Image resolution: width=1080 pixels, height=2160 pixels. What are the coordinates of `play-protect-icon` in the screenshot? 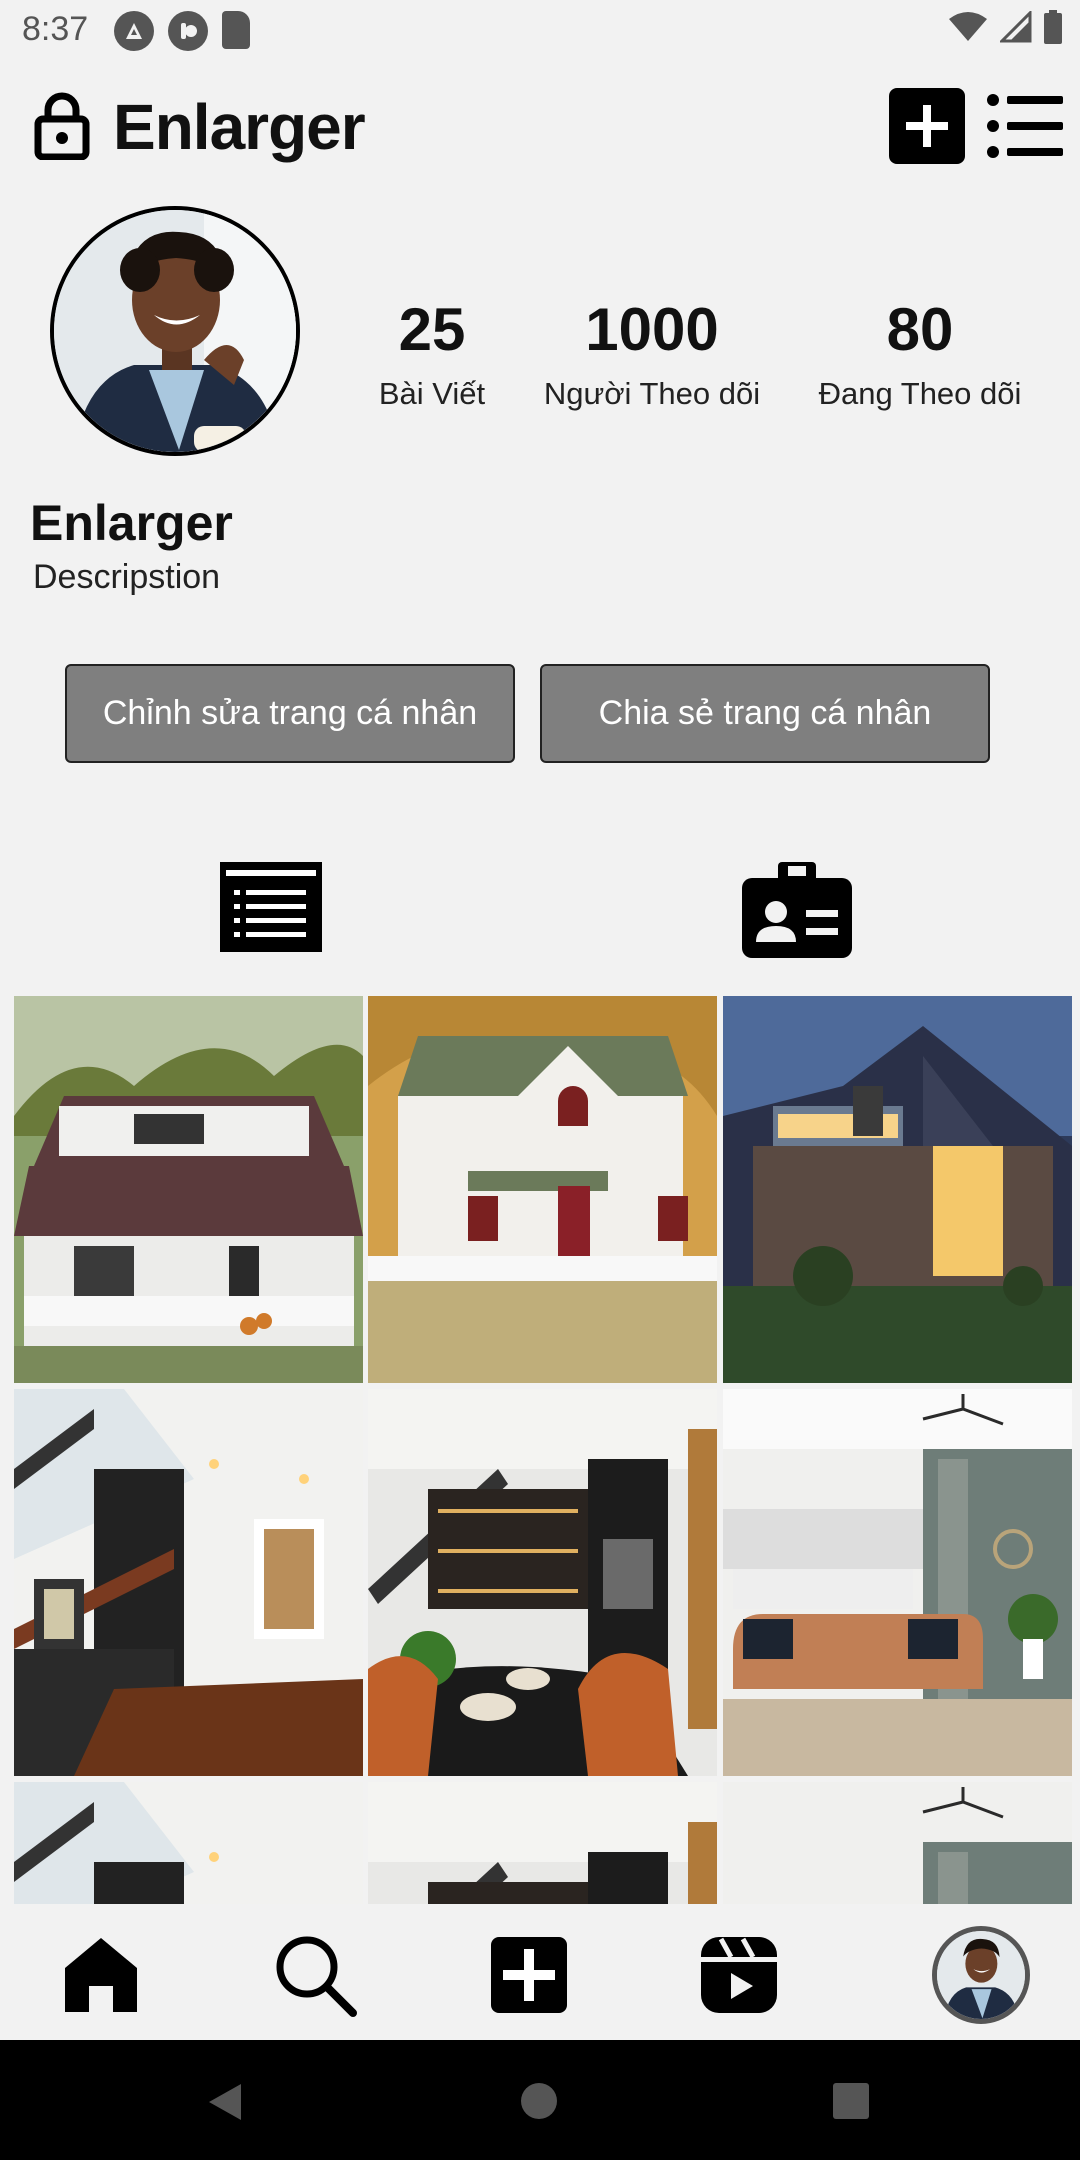 It's located at (188, 31).